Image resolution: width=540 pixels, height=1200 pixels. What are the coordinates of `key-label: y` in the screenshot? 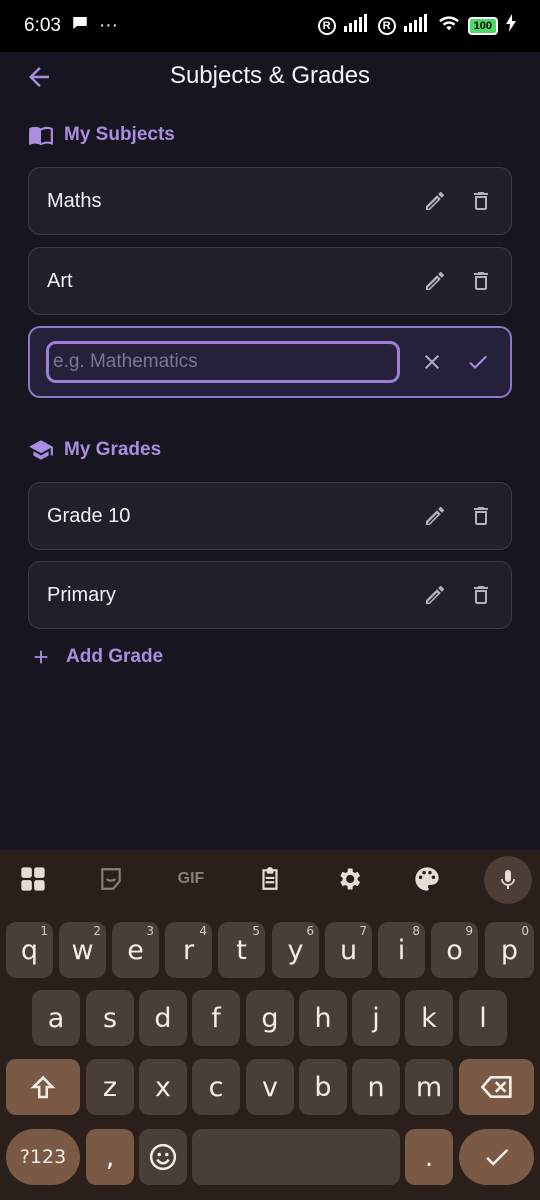 It's located at (295, 950).